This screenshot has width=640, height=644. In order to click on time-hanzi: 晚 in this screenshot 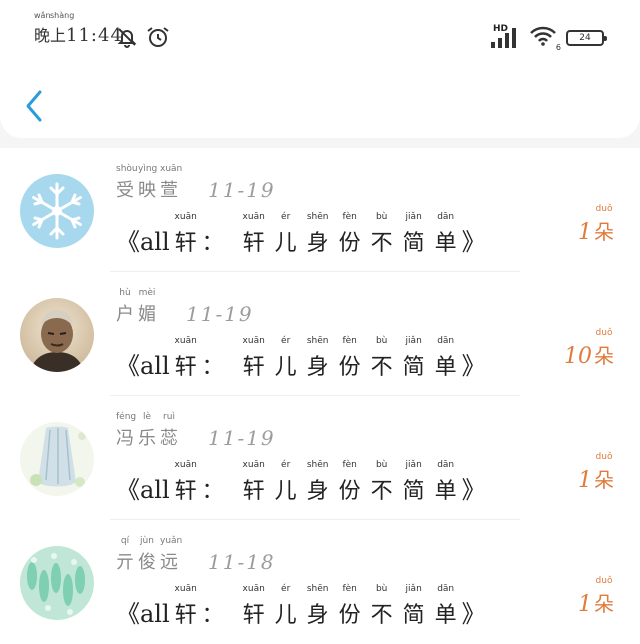, I will do `click(42, 35)`.